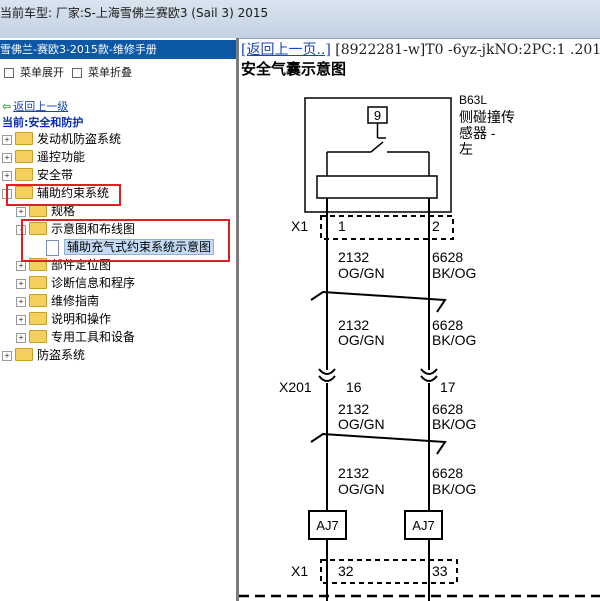  Describe the element at coordinates (93, 337) in the screenshot. I see `tree-item-label: 专用工具和设备` at that location.